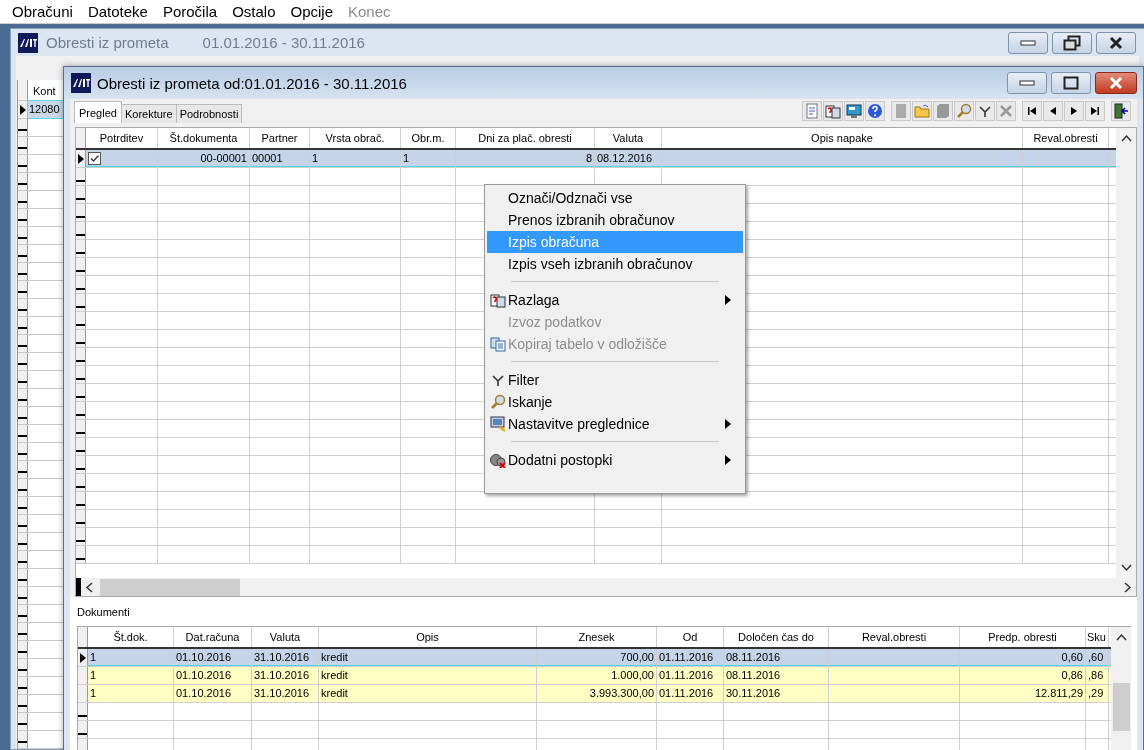  I want to click on column-header: Potrditev, so click(122, 138).